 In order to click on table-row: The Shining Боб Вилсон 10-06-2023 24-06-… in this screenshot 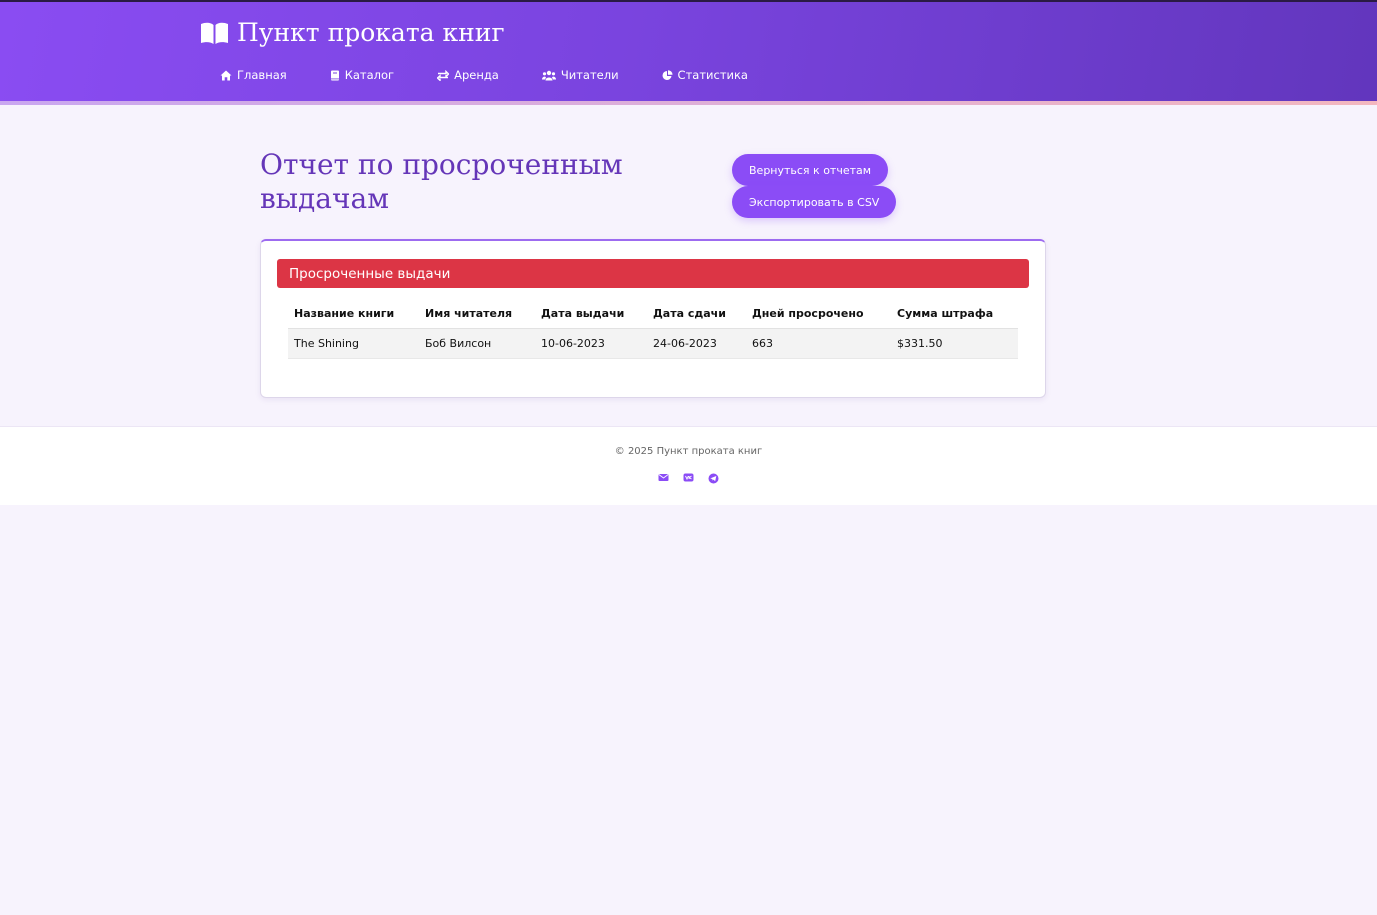, I will do `click(653, 343)`.